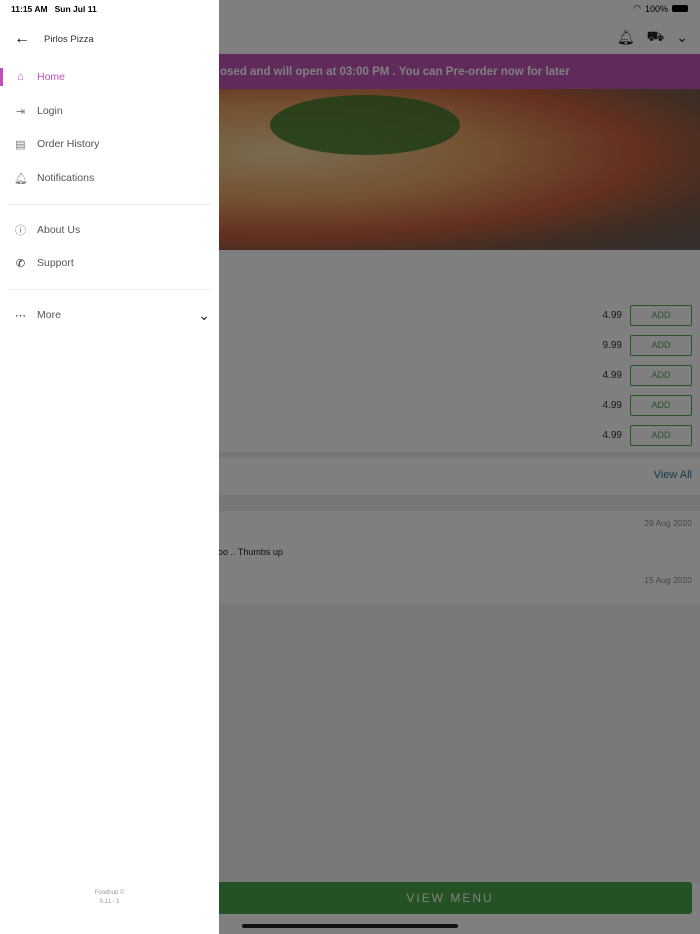  I want to click on login-icon: ⇥, so click(20, 111).